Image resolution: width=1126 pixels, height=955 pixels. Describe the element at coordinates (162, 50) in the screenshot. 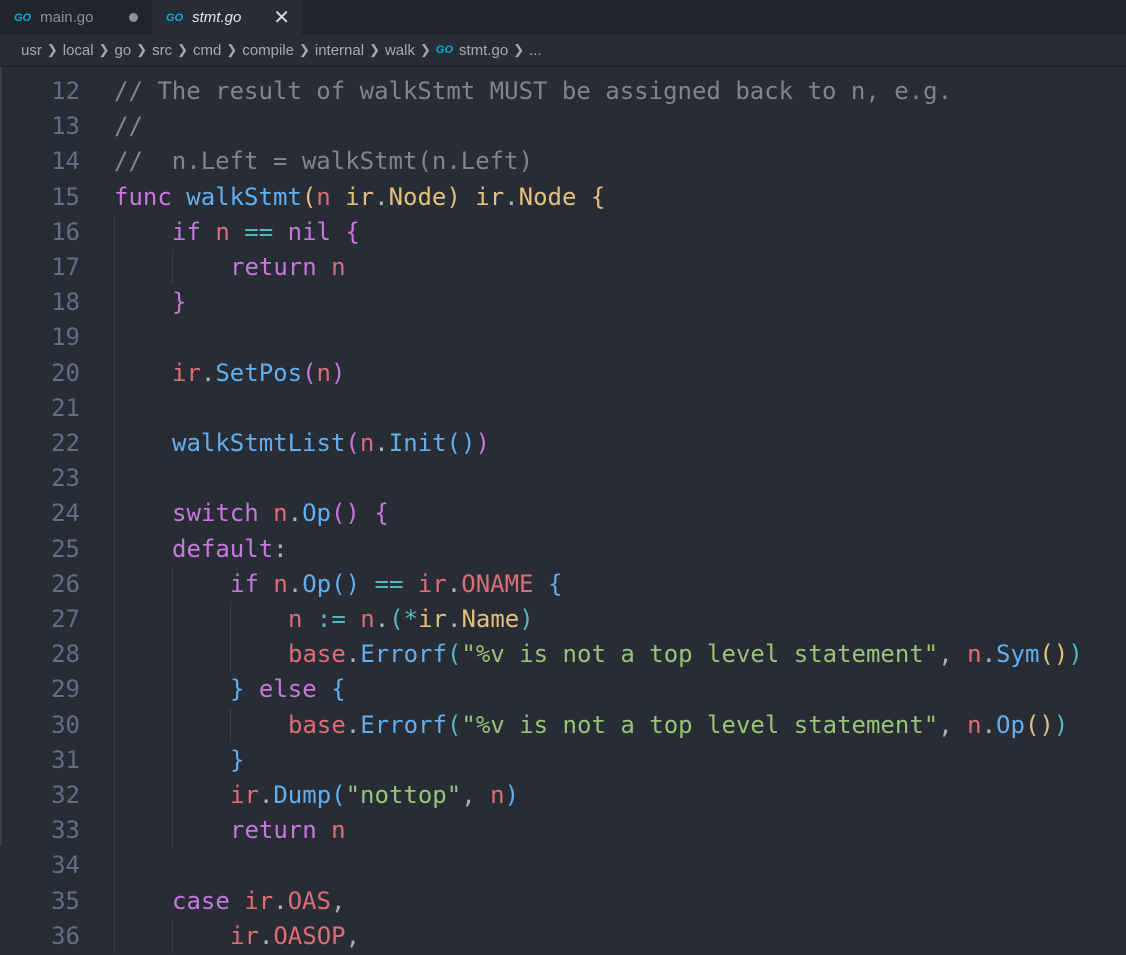

I see `breadcrumb-item-src: src` at that location.